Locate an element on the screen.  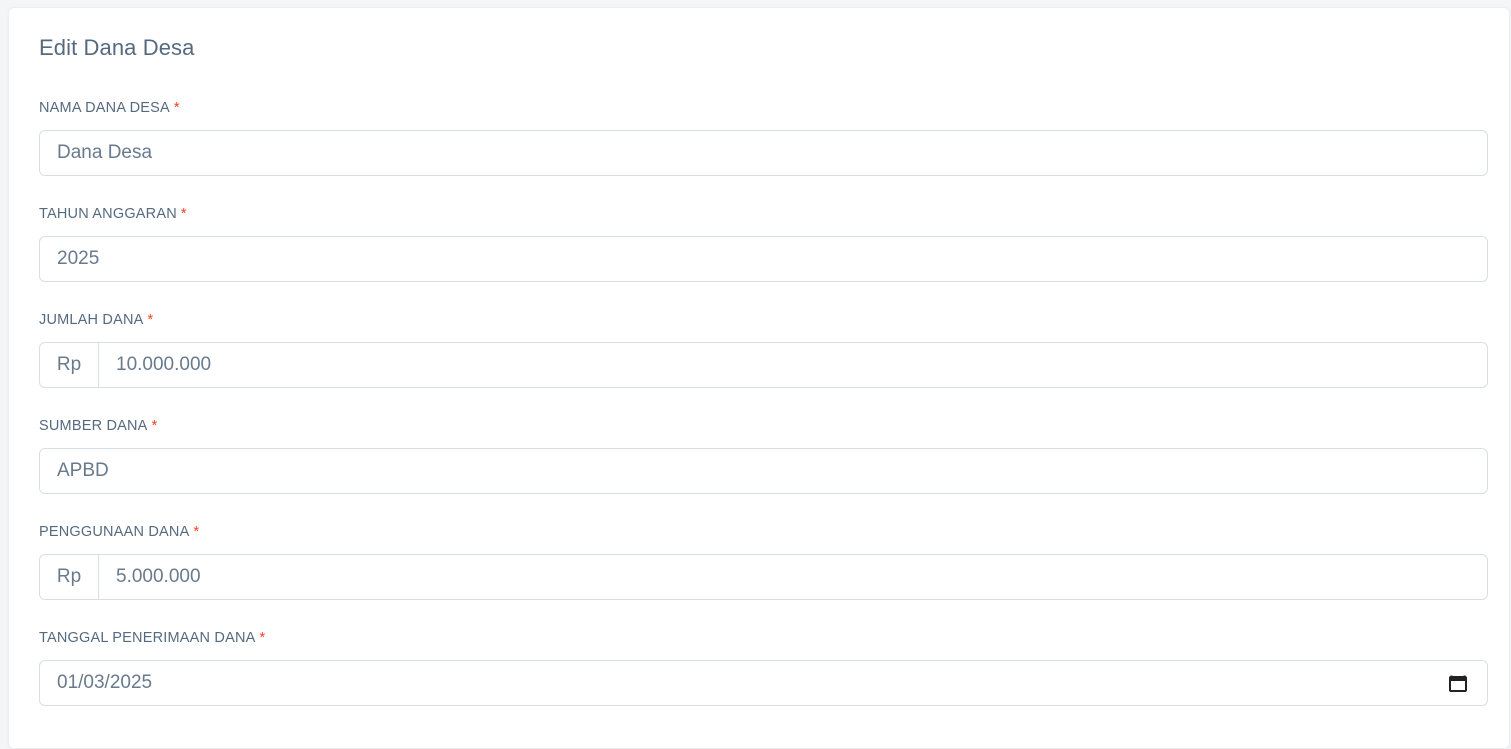
label-tanggal-penerimaan-dana: TANGGAL PENERIMAAN DANA * is located at coordinates (152, 638).